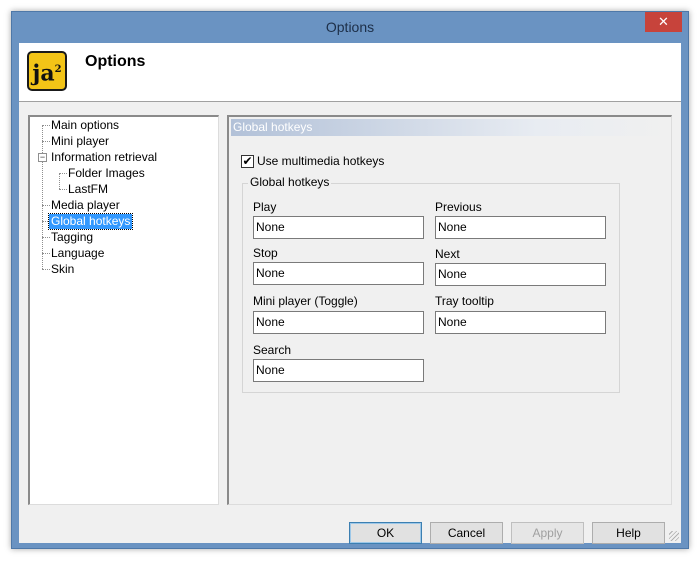 The width and height of the screenshot is (700, 568). I want to click on tree-item-media-player: Media player, so click(85, 205).